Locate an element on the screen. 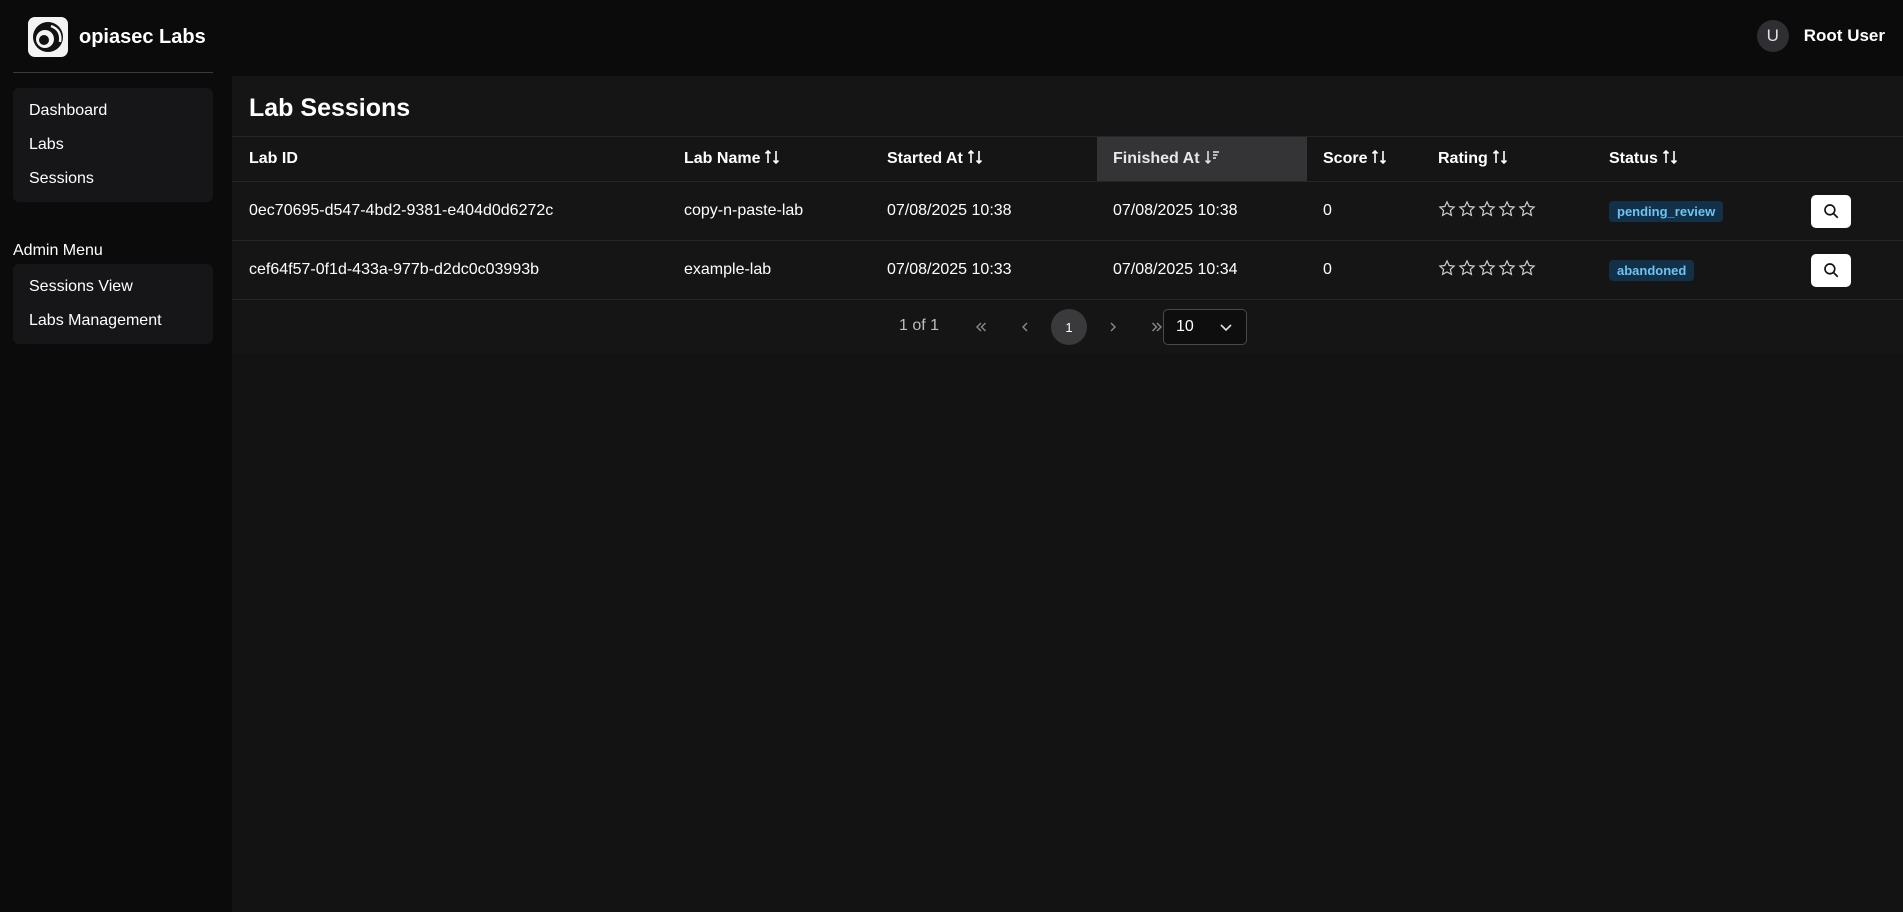 The height and width of the screenshot is (912, 1903). chevron-left-icon is located at coordinates (1025, 327).